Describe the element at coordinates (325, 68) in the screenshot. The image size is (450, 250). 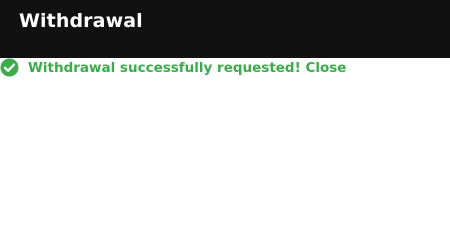
I see `close-link: Close` at that location.